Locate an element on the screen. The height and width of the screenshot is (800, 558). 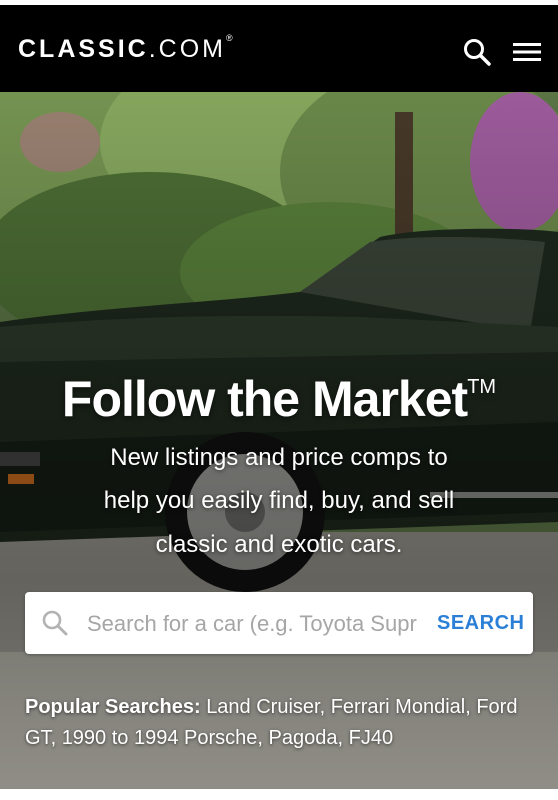
hero-subline-3: classic and exotic cars. is located at coordinates (279, 544).